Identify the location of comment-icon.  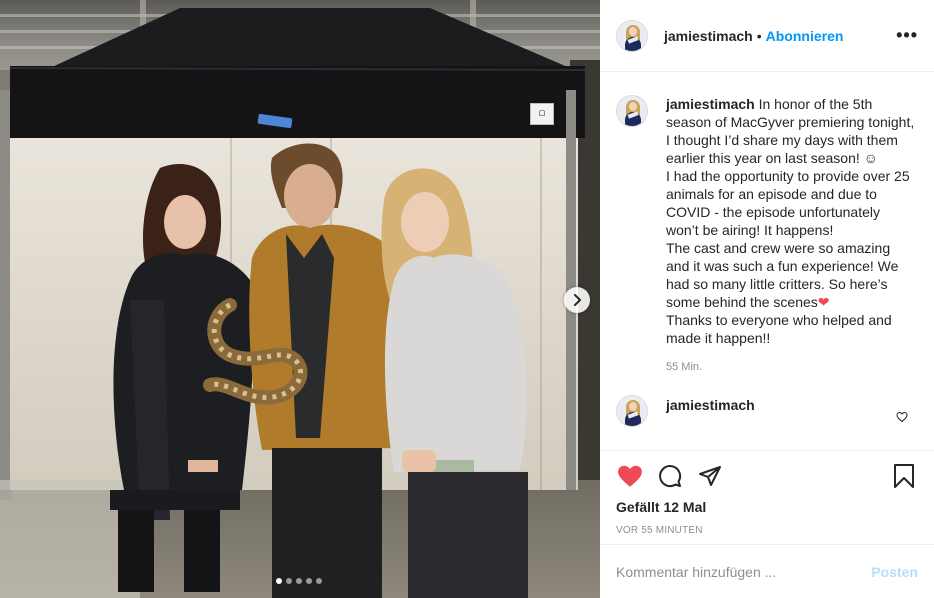
(670, 476).